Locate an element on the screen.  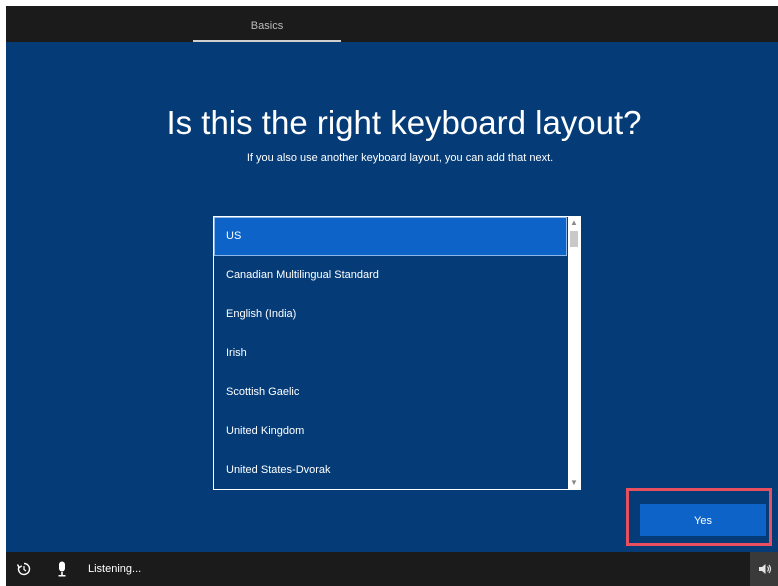
layout-item-us: US is located at coordinates (390, 236).